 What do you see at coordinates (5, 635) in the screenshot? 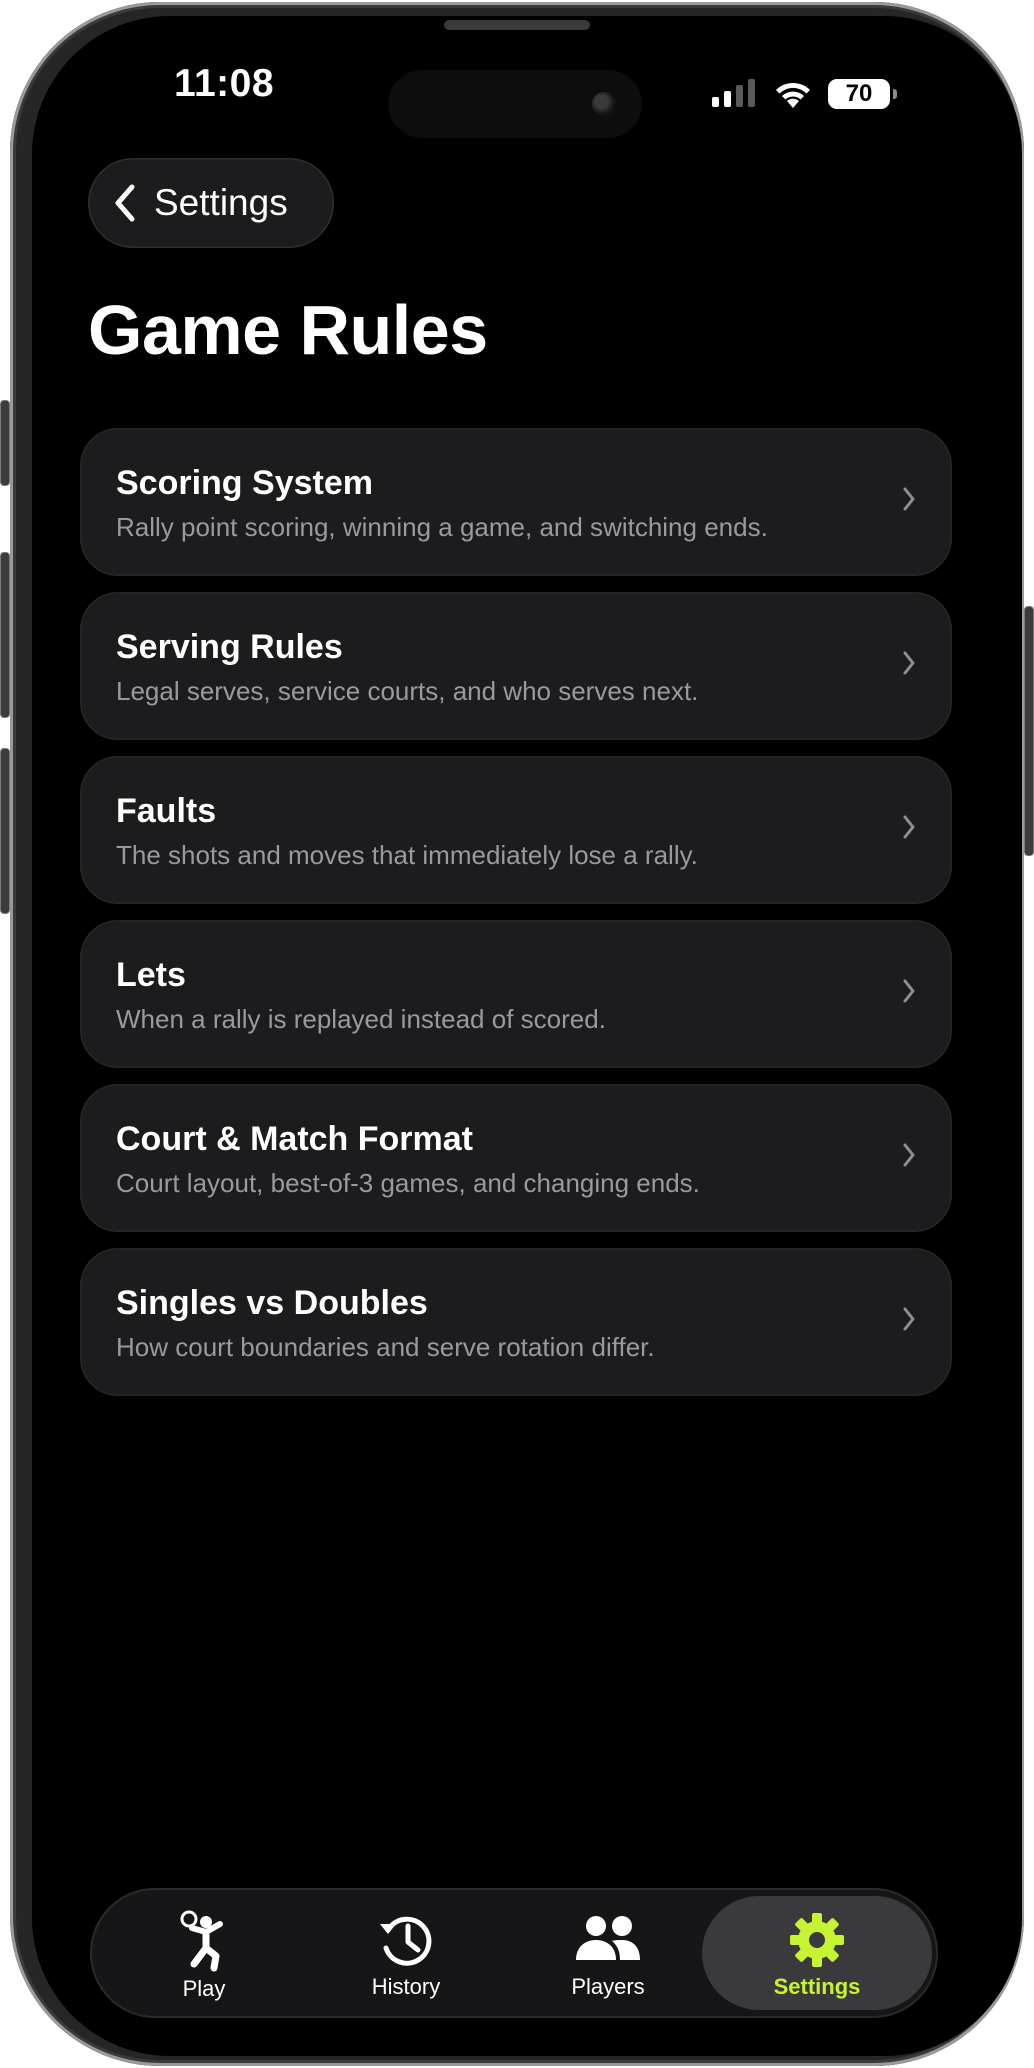
I see `volume-up-button` at bounding box center [5, 635].